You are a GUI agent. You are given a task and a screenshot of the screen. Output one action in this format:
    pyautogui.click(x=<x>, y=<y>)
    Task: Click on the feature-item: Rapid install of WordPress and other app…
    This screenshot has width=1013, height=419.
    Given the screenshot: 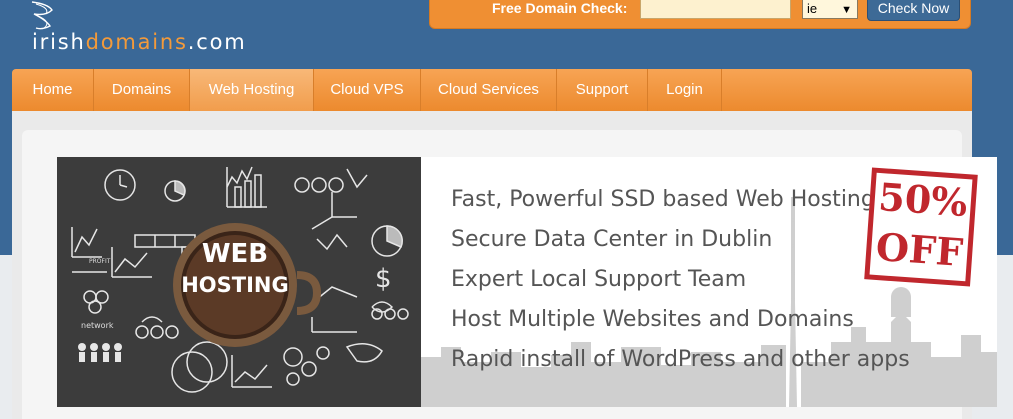 What is the action you would take?
    pyautogui.click(x=680, y=359)
    